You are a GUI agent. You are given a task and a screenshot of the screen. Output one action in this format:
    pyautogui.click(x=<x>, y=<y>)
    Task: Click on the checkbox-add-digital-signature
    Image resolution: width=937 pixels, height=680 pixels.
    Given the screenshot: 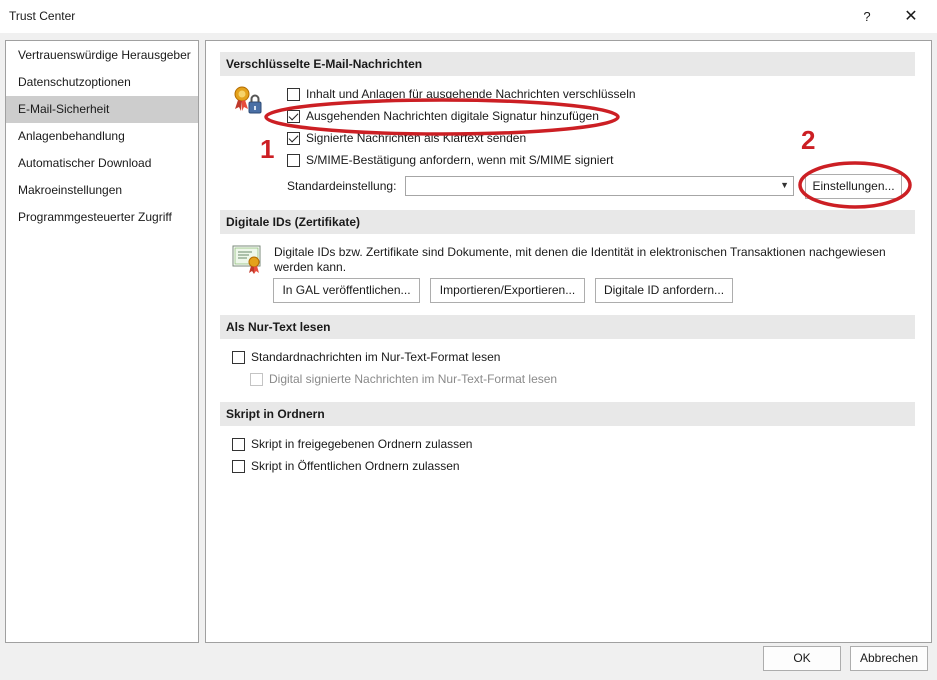 What is the action you would take?
    pyautogui.click(x=293, y=116)
    